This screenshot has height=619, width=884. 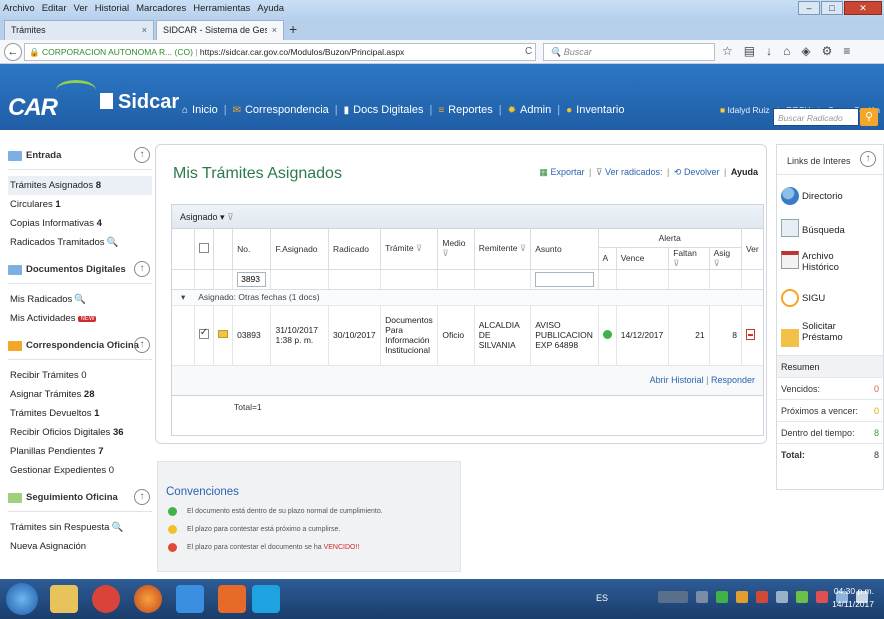 What do you see at coordinates (409, 249) in the screenshot?
I see `col-tramite: Trámite ⊽` at bounding box center [409, 249].